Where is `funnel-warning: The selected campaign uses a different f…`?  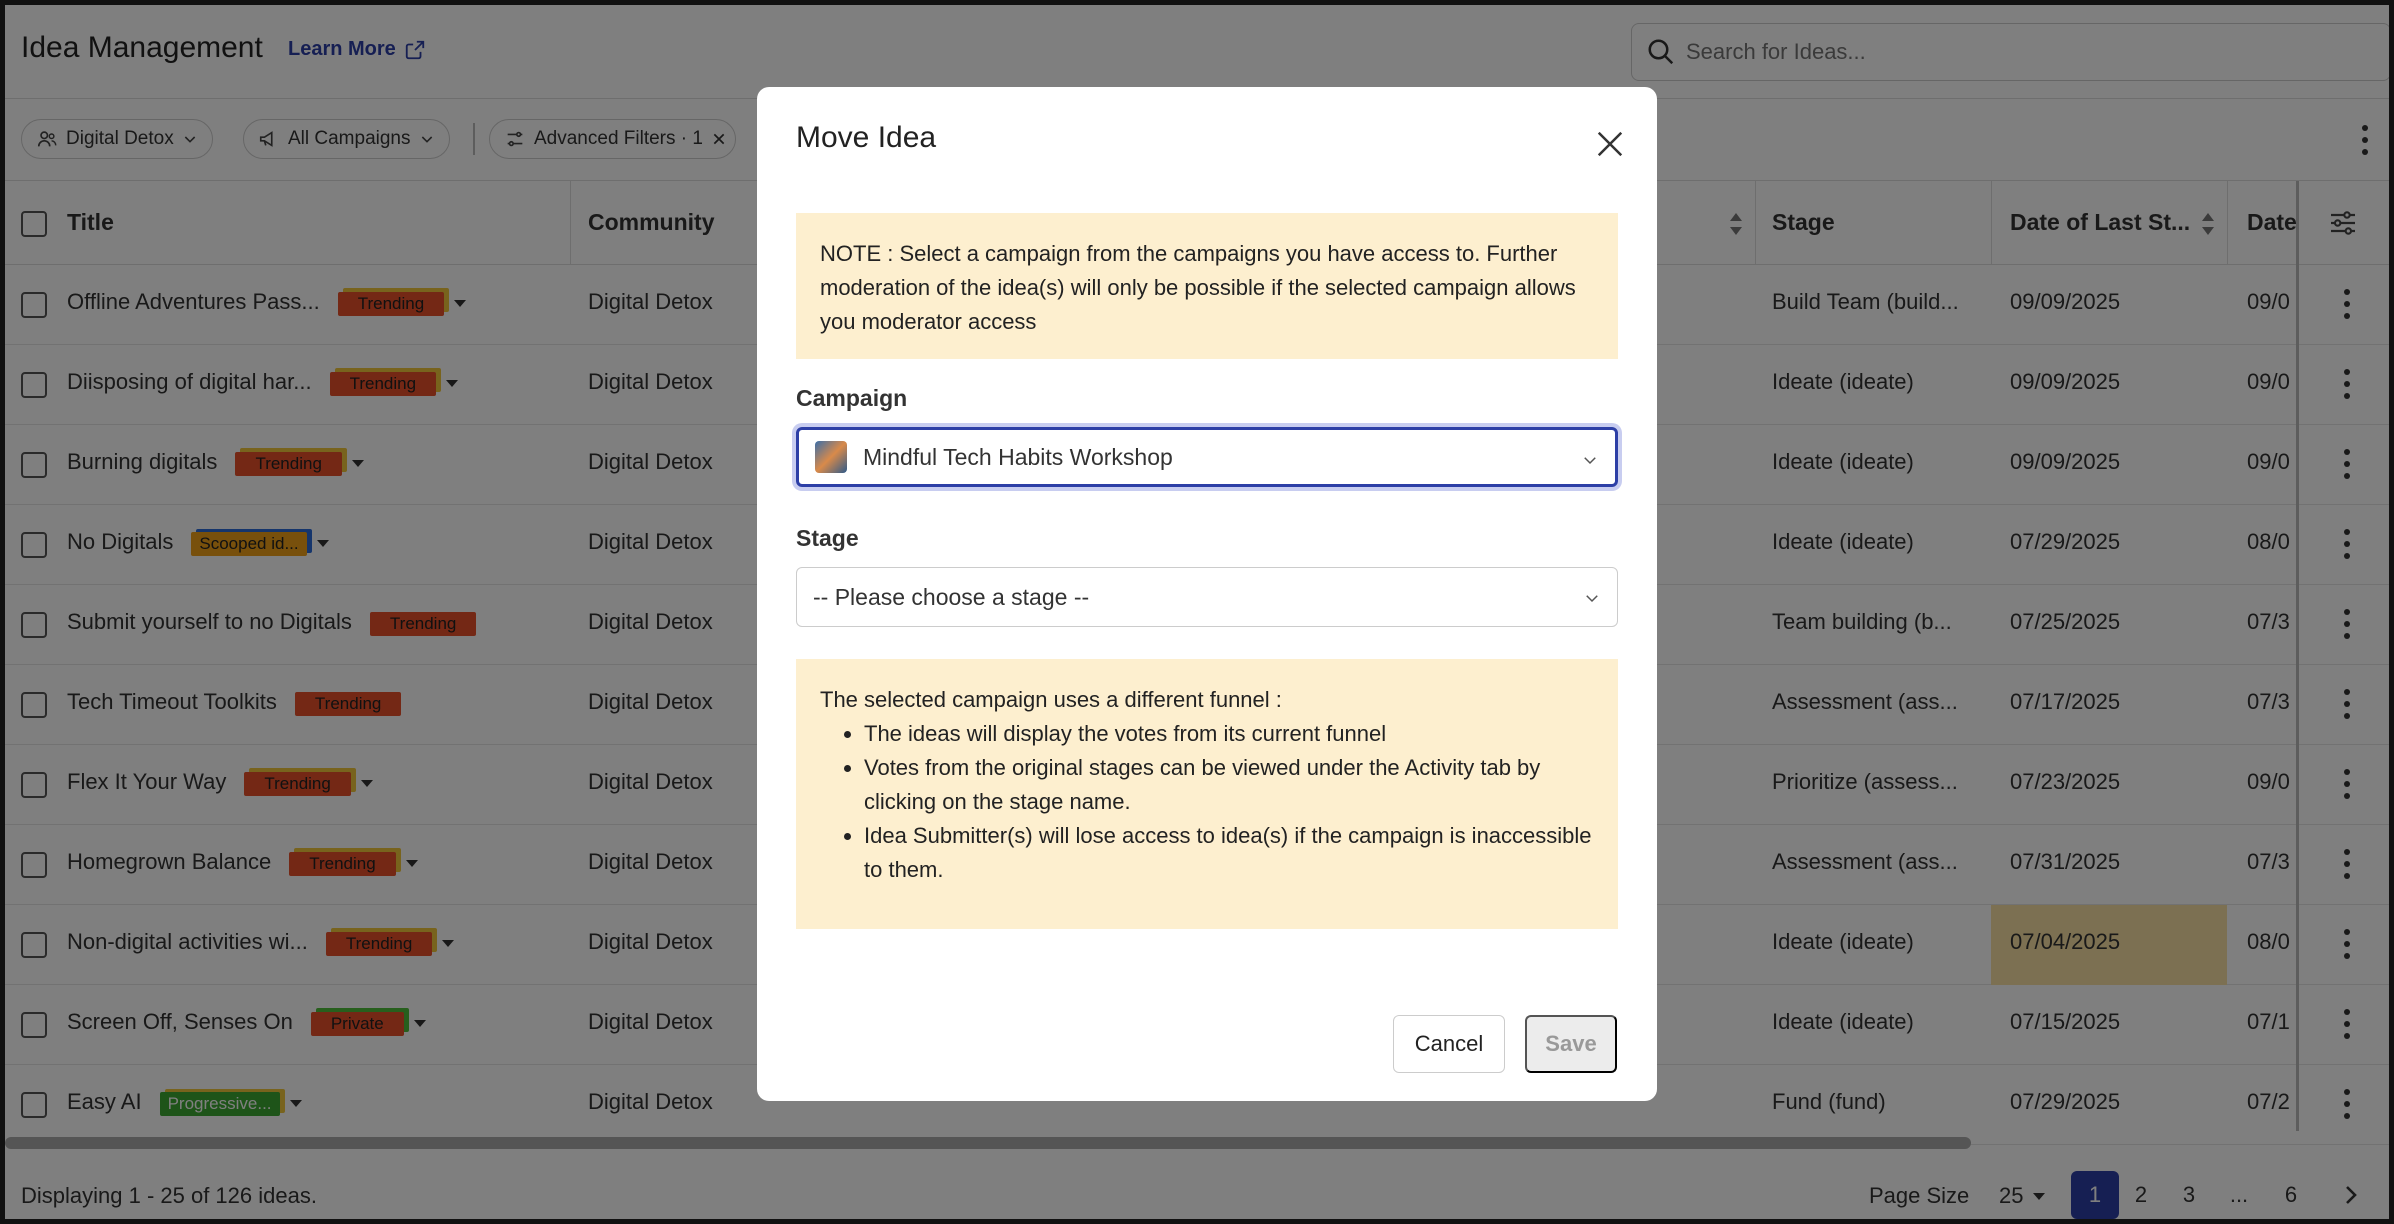 funnel-warning: The selected campaign uses a different f… is located at coordinates (1207, 794).